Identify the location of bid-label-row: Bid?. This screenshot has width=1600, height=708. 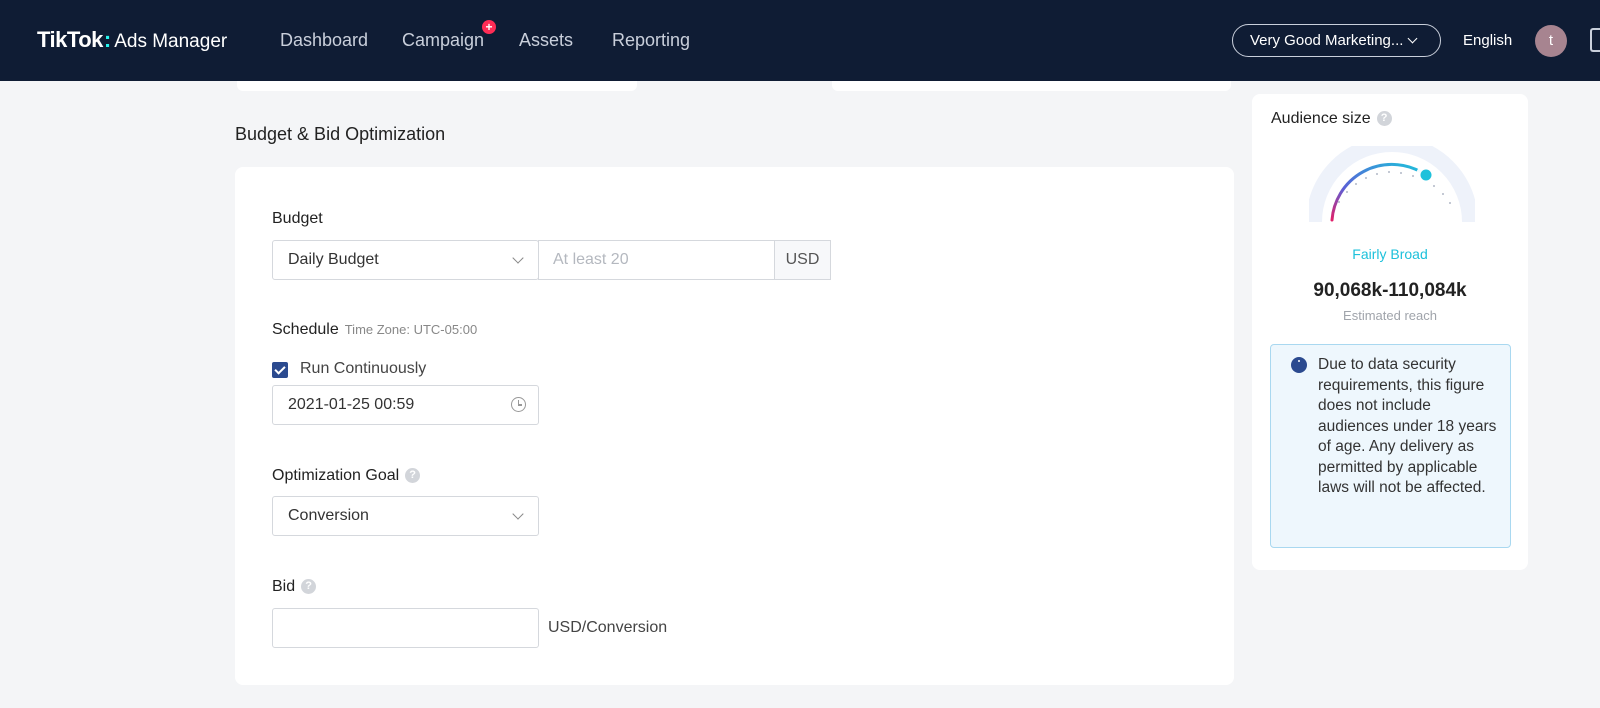
(294, 587).